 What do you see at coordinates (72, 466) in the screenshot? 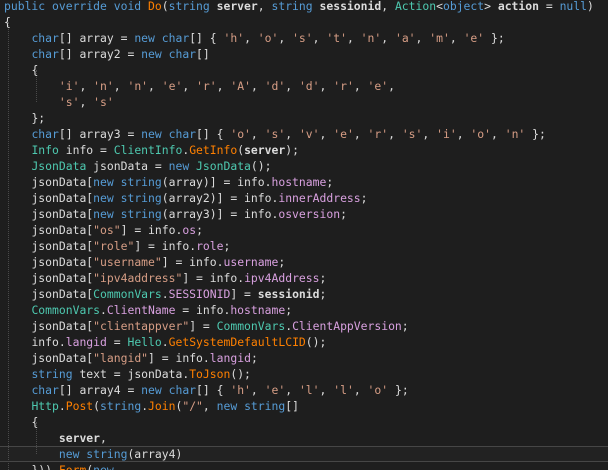
I see `code-token: Form` at bounding box center [72, 466].